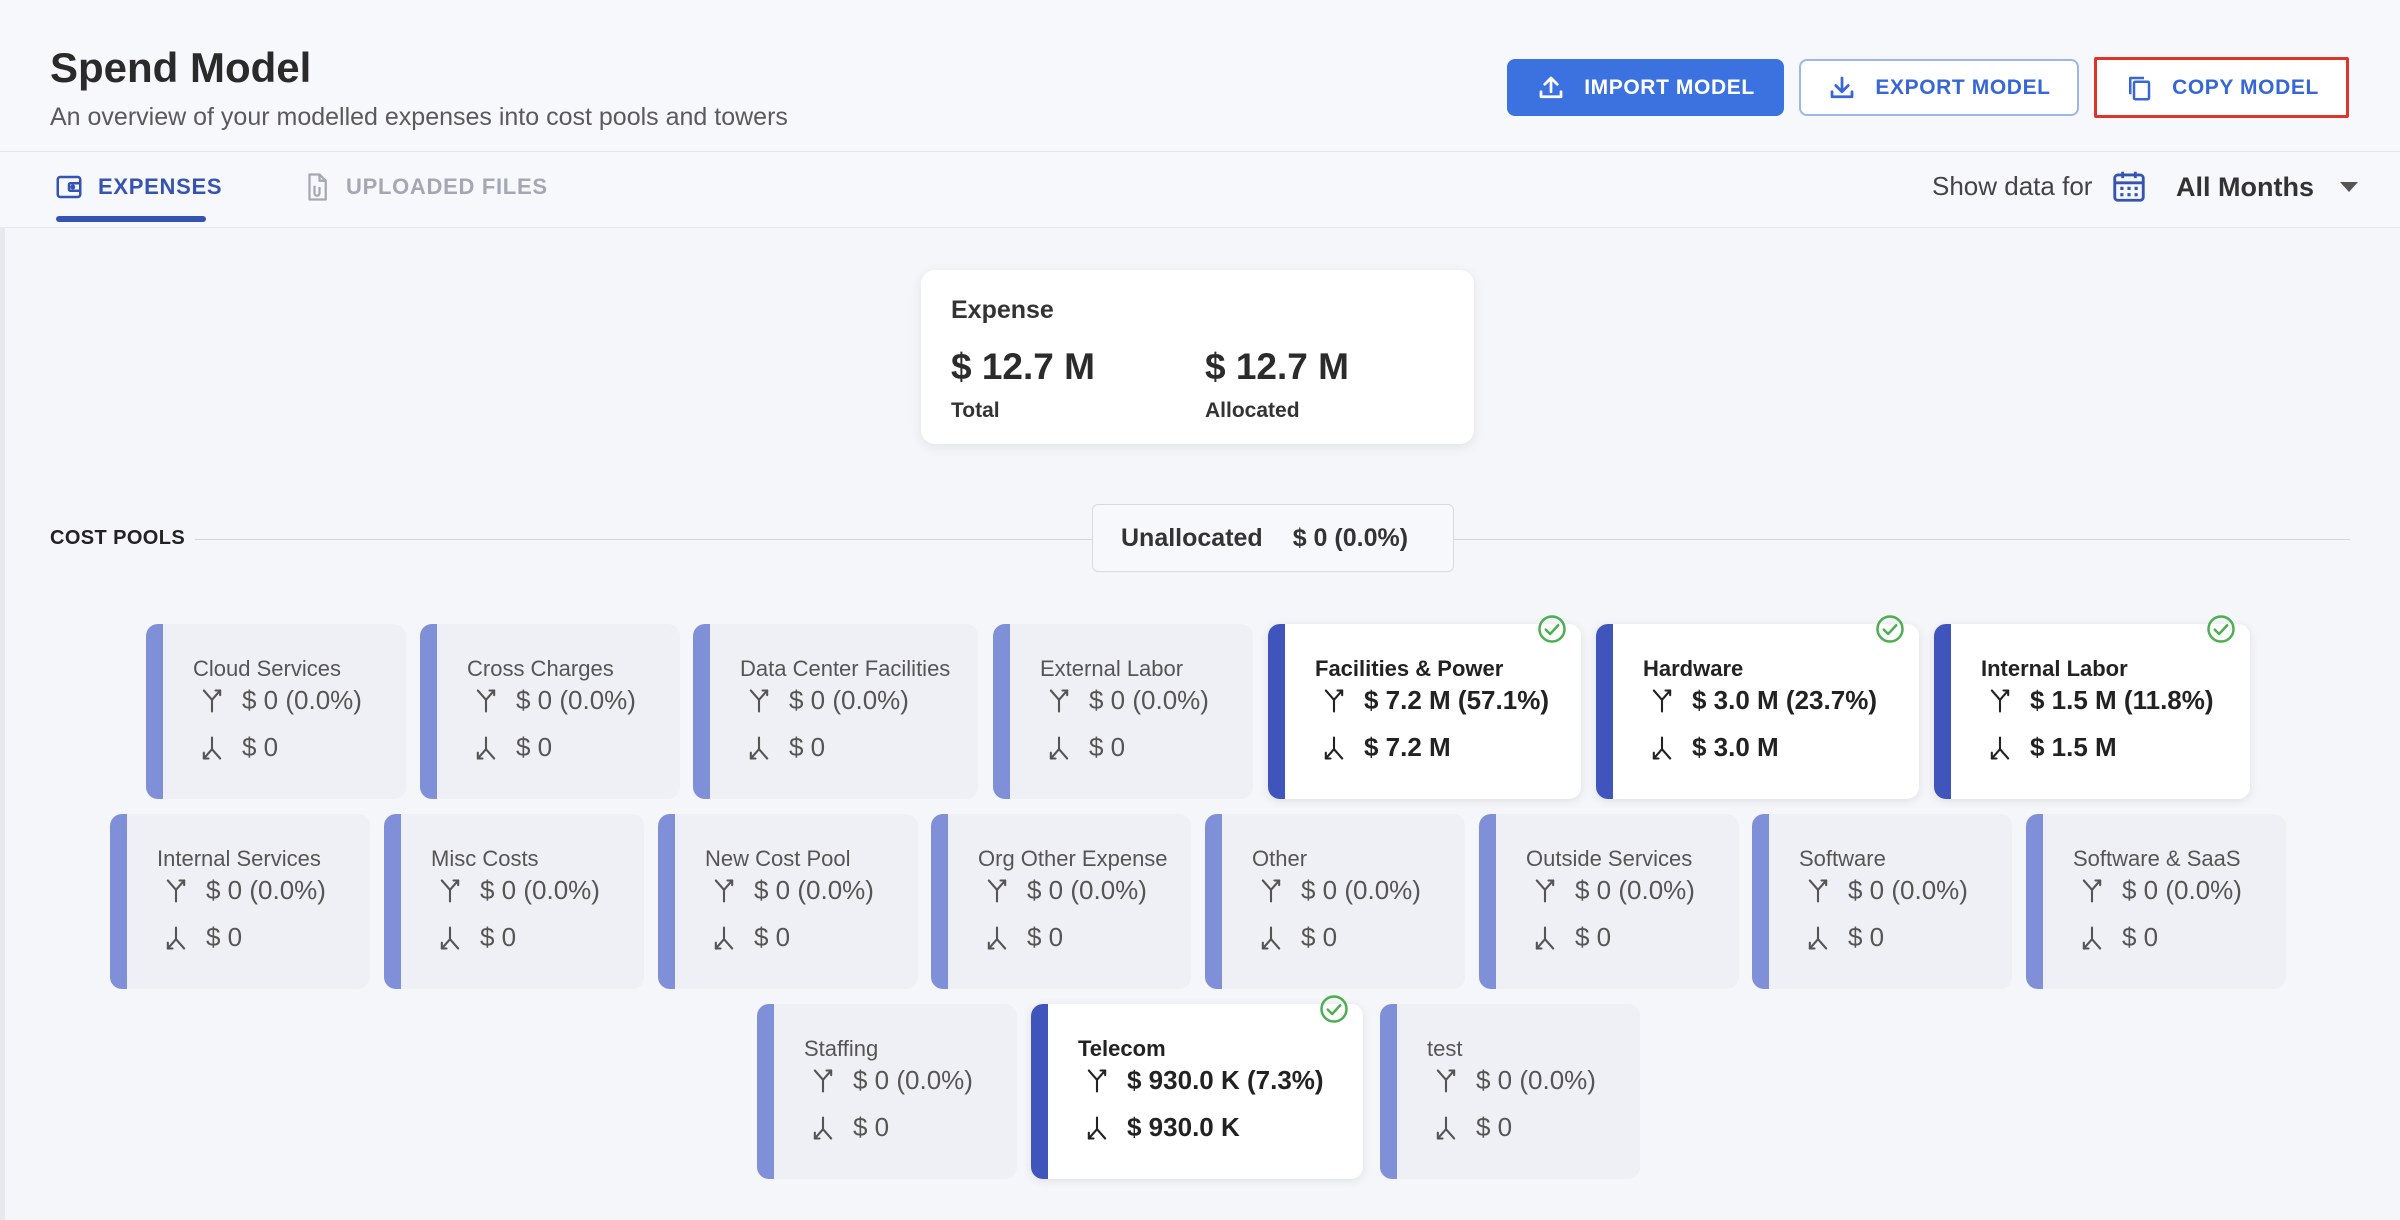 The height and width of the screenshot is (1220, 2400). Describe the element at coordinates (1434, 700) in the screenshot. I see `cost-pool-inflow: $ 7.2 M (57.1%)` at that location.